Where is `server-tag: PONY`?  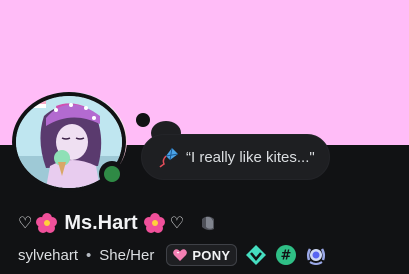
server-tag: PONY is located at coordinates (202, 255).